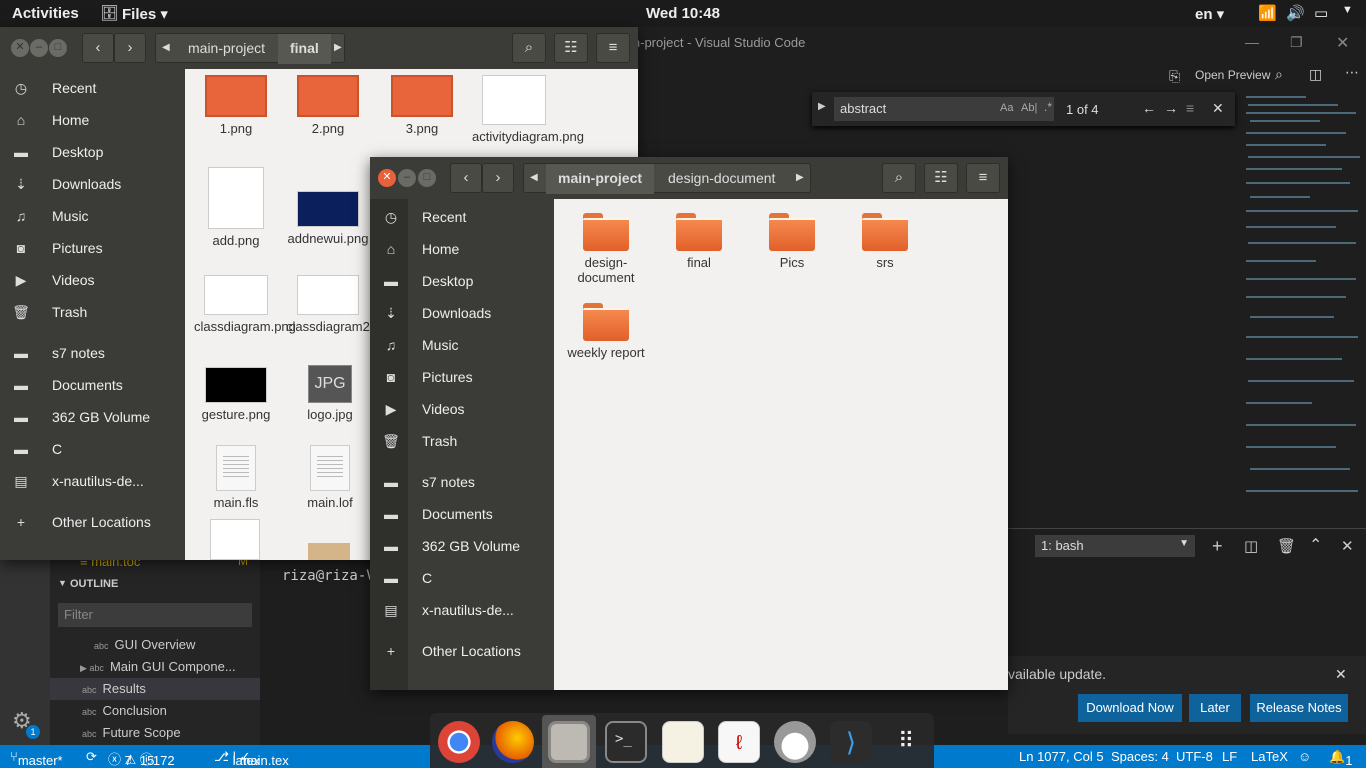  Describe the element at coordinates (683, 13) in the screenshot. I see `clock: Wed 10:48` at that location.